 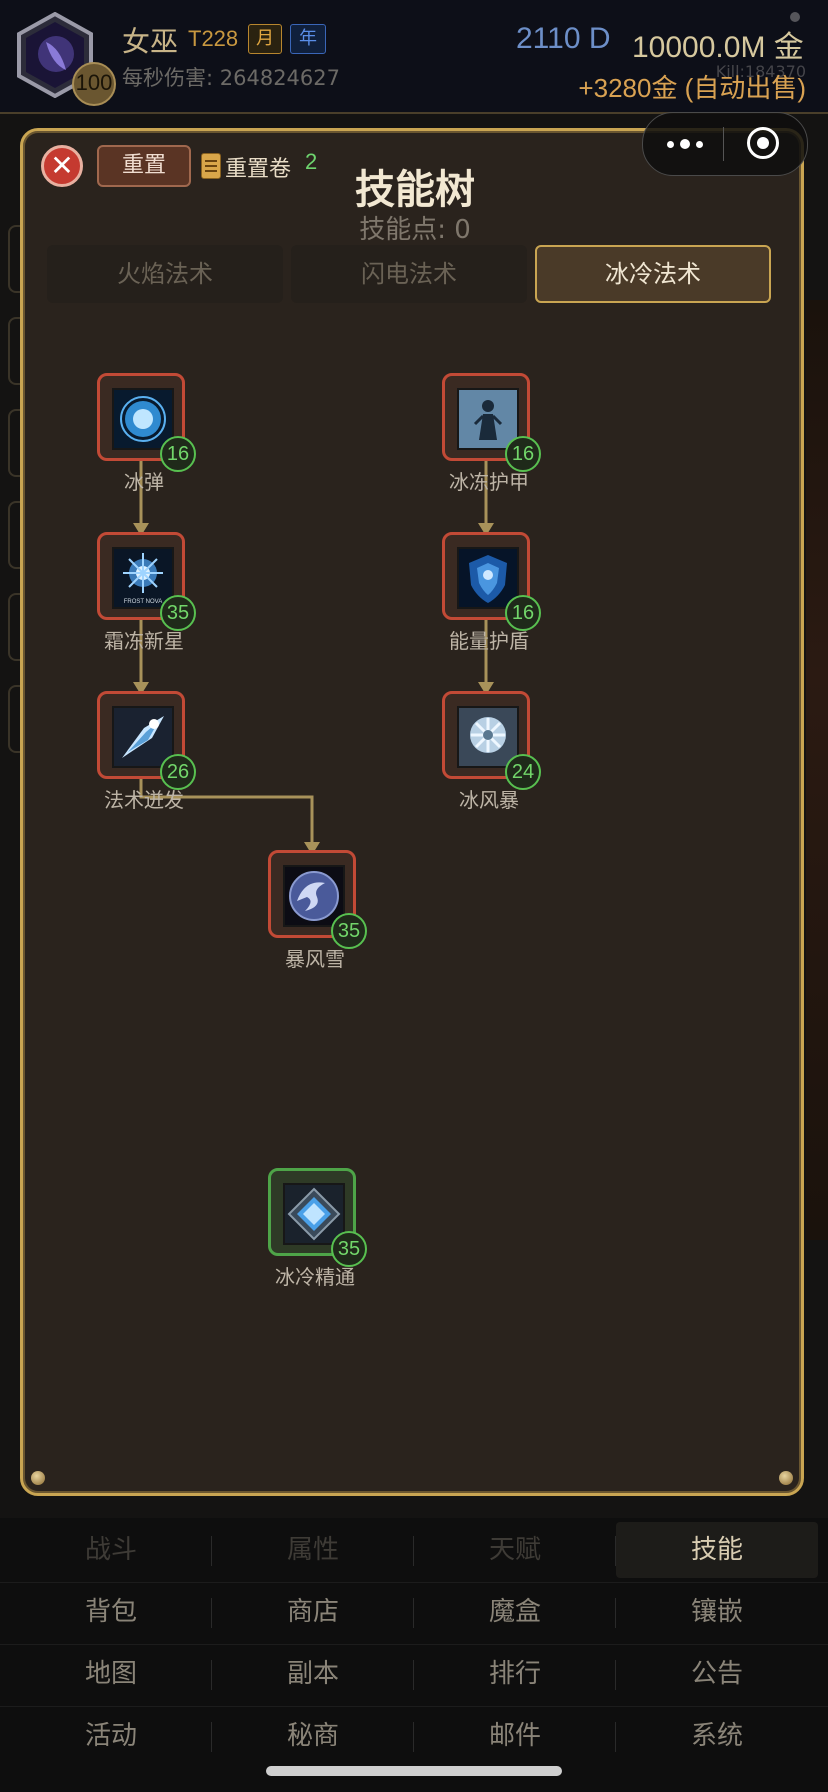 I want to click on nav-magic-box: 魔盒, so click(x=515, y=1612).